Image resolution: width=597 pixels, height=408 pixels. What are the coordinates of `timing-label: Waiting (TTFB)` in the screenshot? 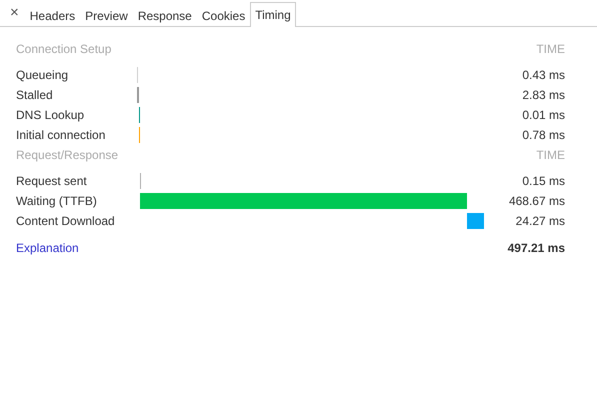 It's located at (57, 201).